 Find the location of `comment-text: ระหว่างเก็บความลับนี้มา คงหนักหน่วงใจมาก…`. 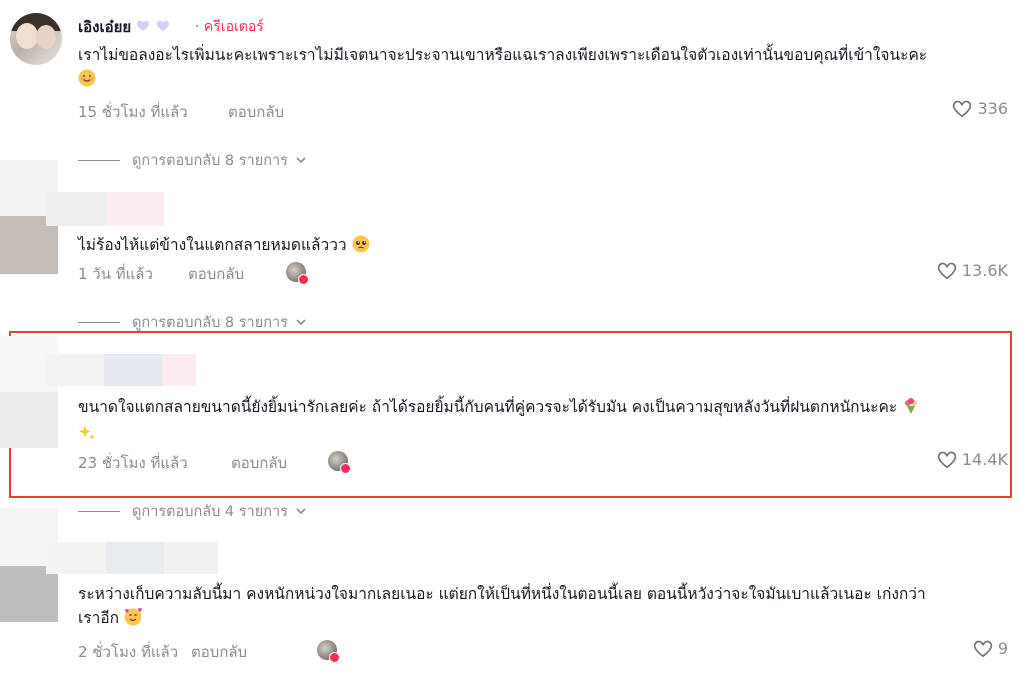

comment-text: ระหว่างเก็บความลับนี้มา คงหนักหน่วงใจมาก… is located at coordinates (543, 607).